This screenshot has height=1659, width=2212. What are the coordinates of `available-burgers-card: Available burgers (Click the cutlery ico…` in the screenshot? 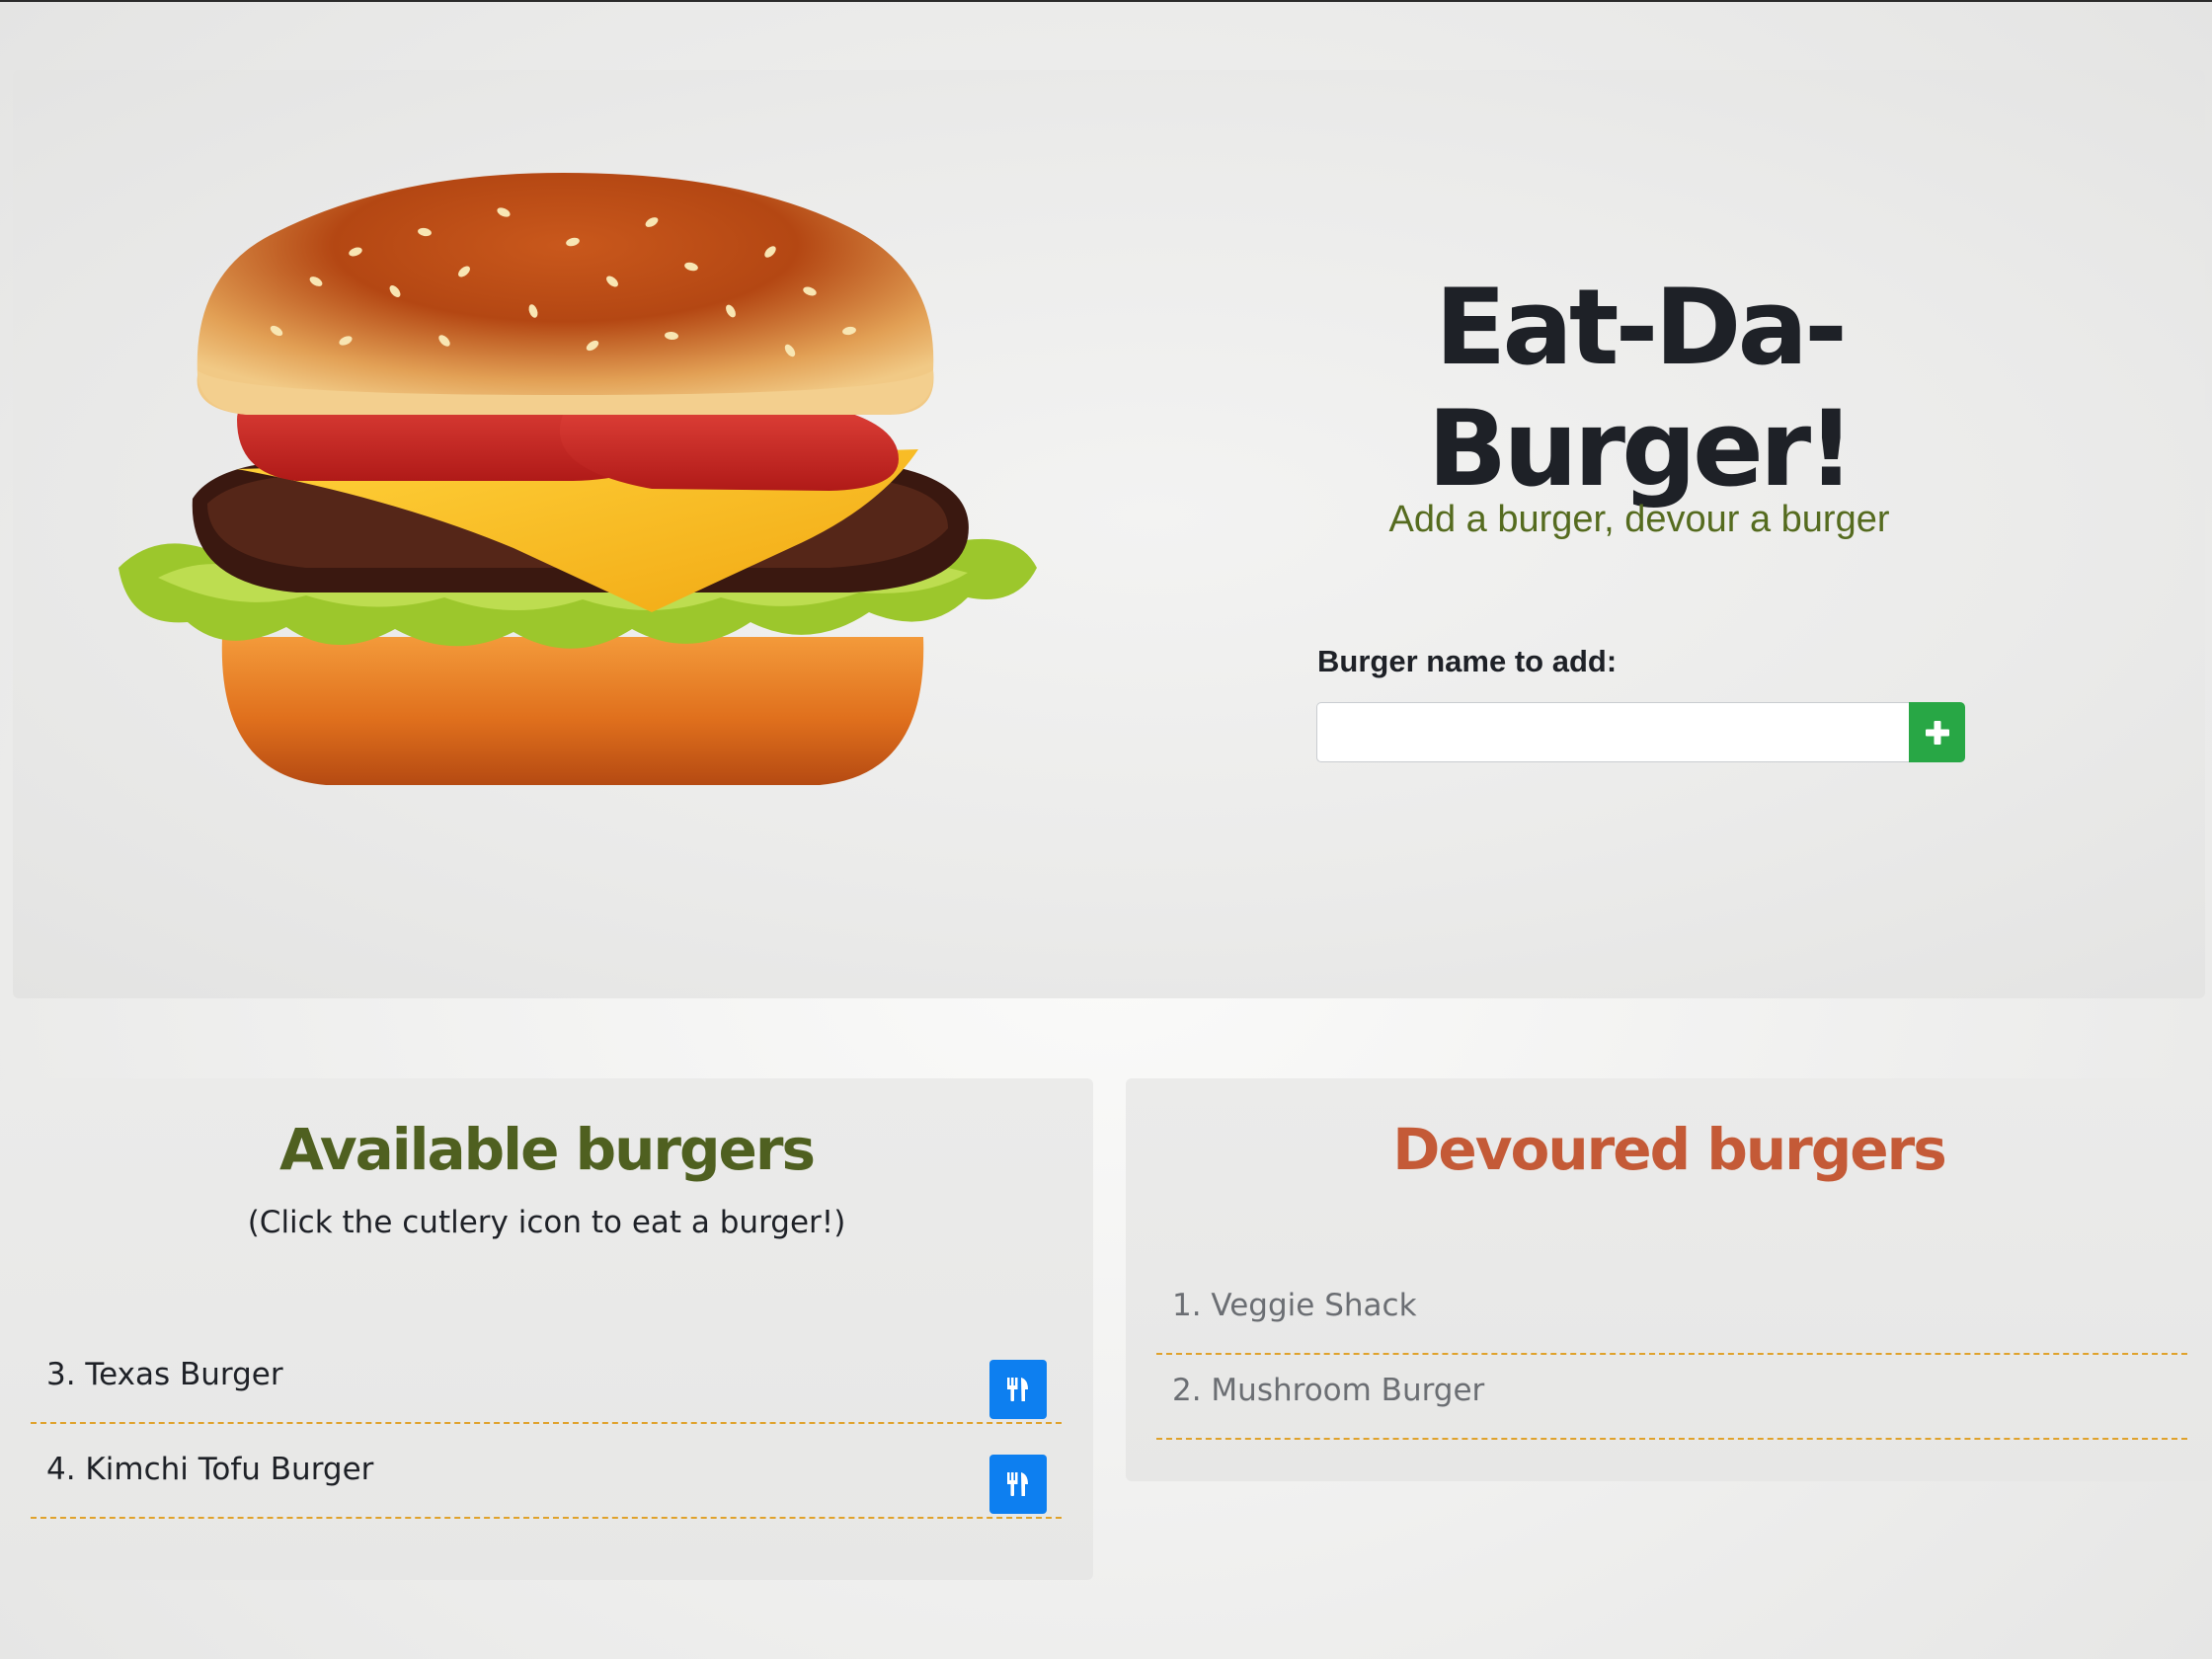 It's located at (547, 1329).